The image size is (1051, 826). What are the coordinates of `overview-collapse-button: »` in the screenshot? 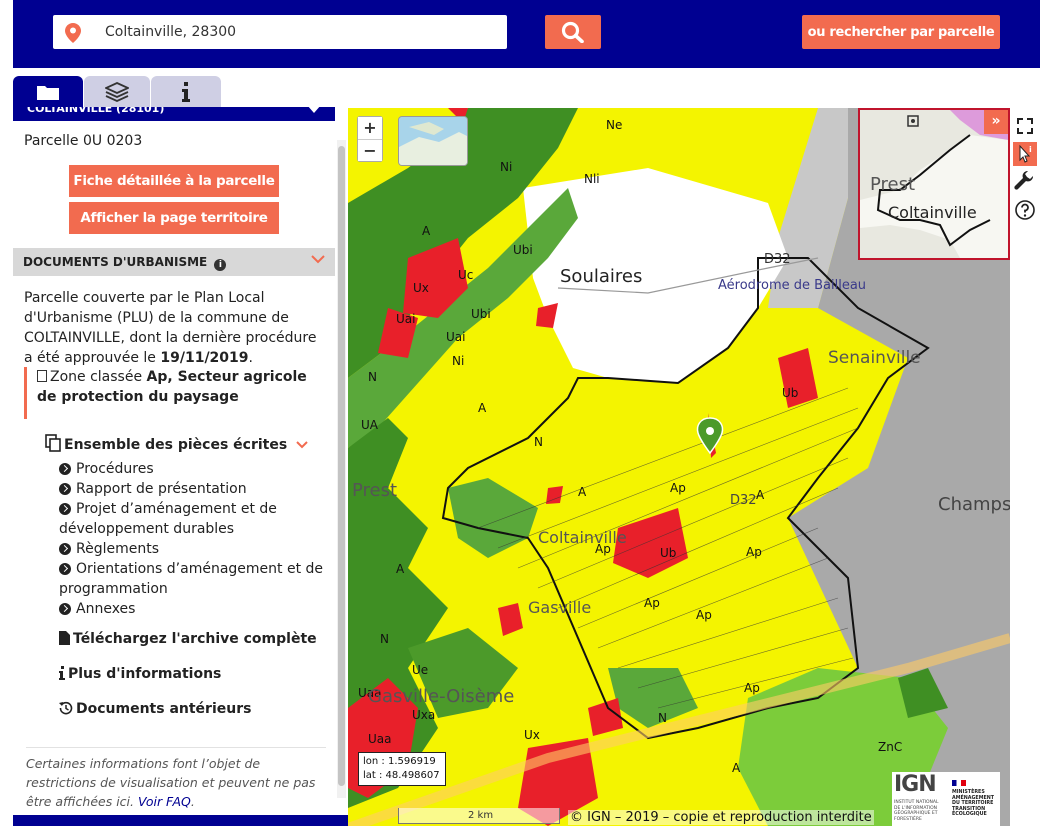 It's located at (996, 122).